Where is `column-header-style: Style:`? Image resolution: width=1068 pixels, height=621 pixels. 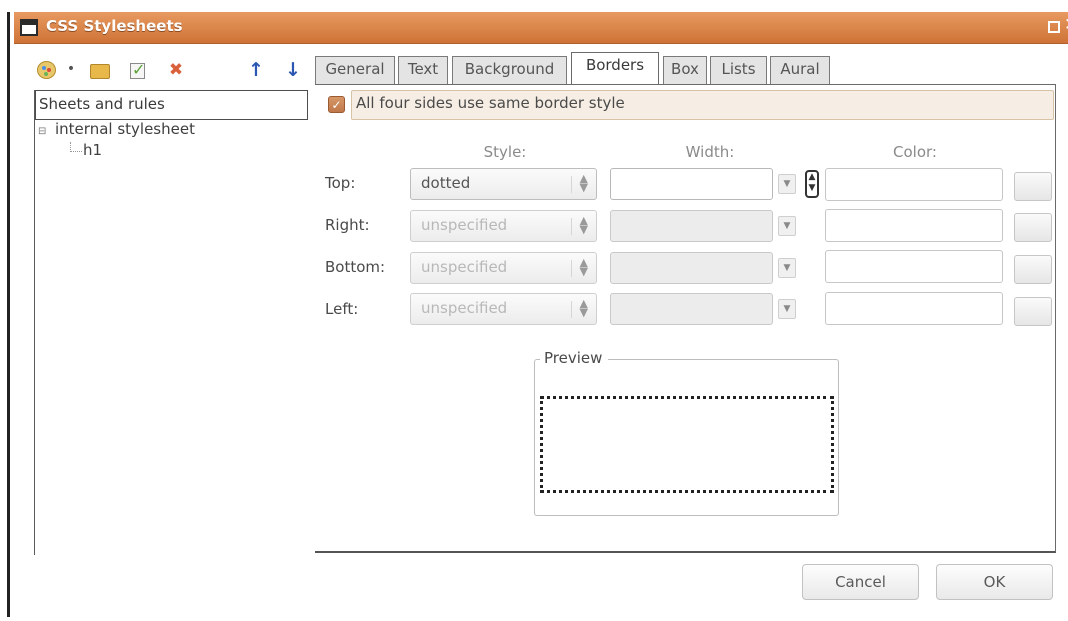
column-header-style: Style: is located at coordinates (505, 152).